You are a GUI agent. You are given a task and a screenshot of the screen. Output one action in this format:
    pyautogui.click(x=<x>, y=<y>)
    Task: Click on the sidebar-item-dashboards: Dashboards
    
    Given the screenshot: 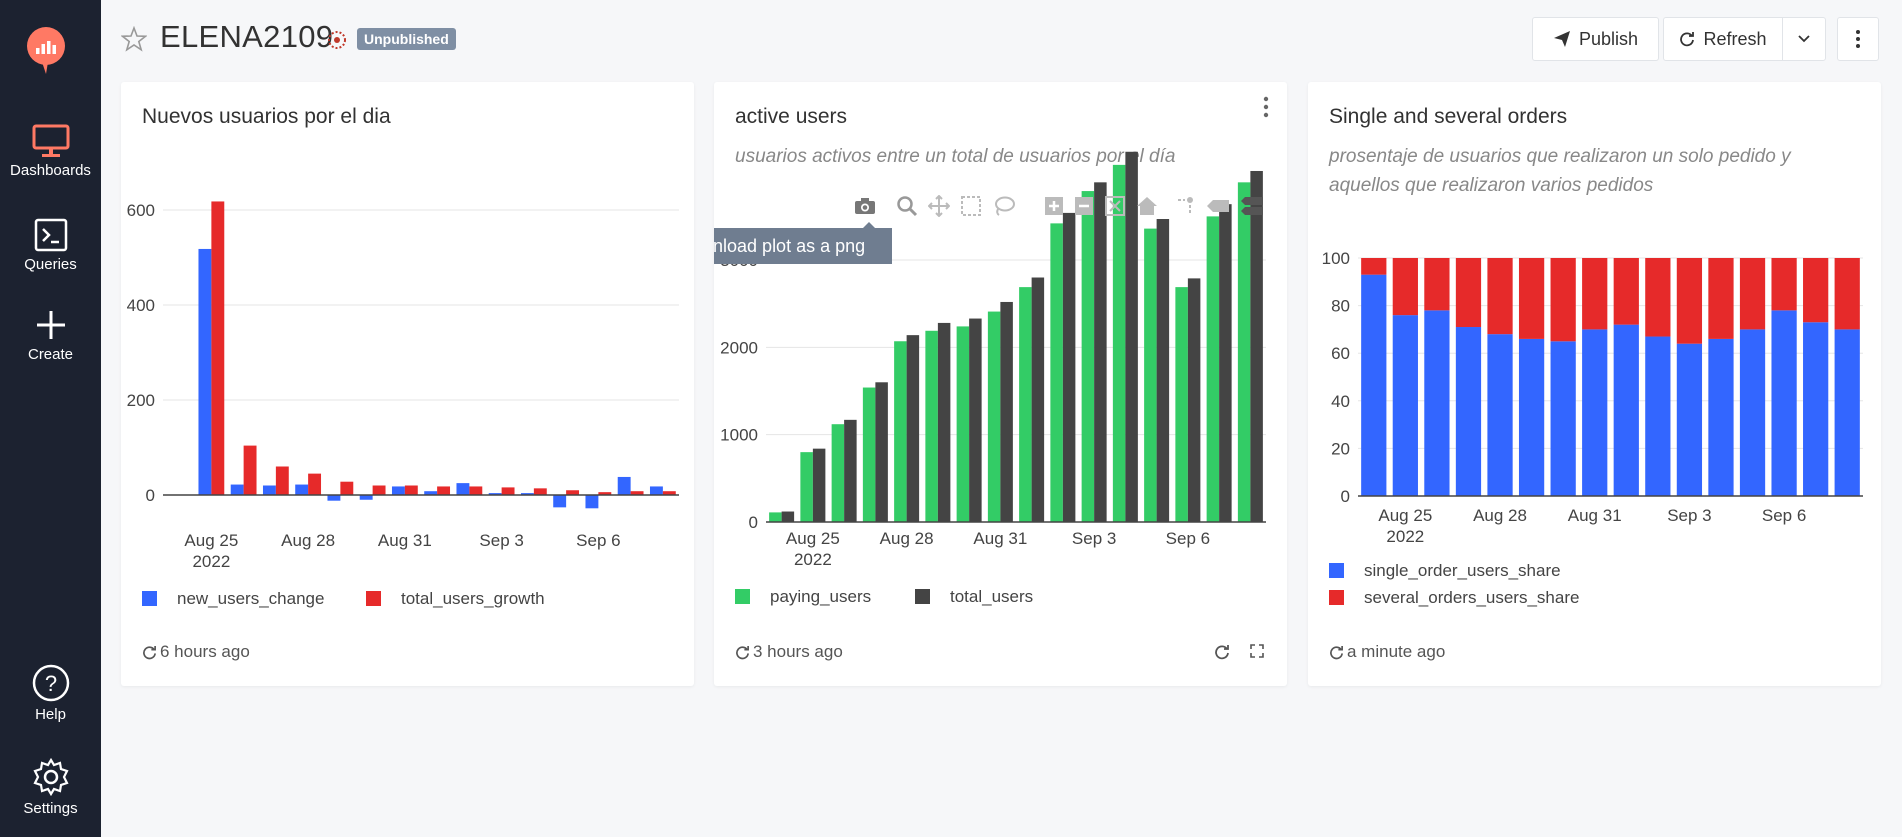 What is the action you would take?
    pyautogui.click(x=50, y=151)
    